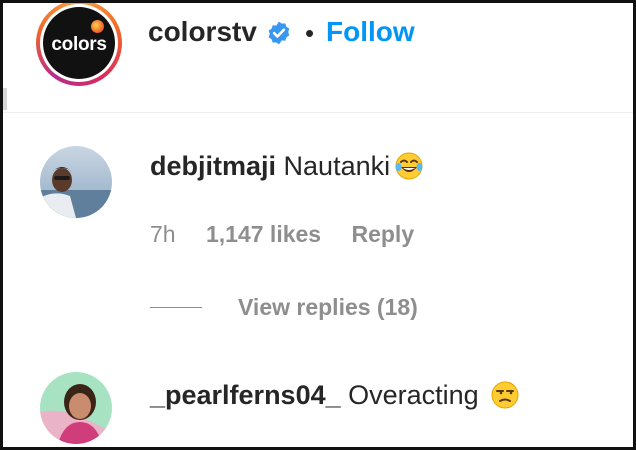 The width and height of the screenshot is (636, 450). I want to click on logo-text: colors, so click(79, 44).